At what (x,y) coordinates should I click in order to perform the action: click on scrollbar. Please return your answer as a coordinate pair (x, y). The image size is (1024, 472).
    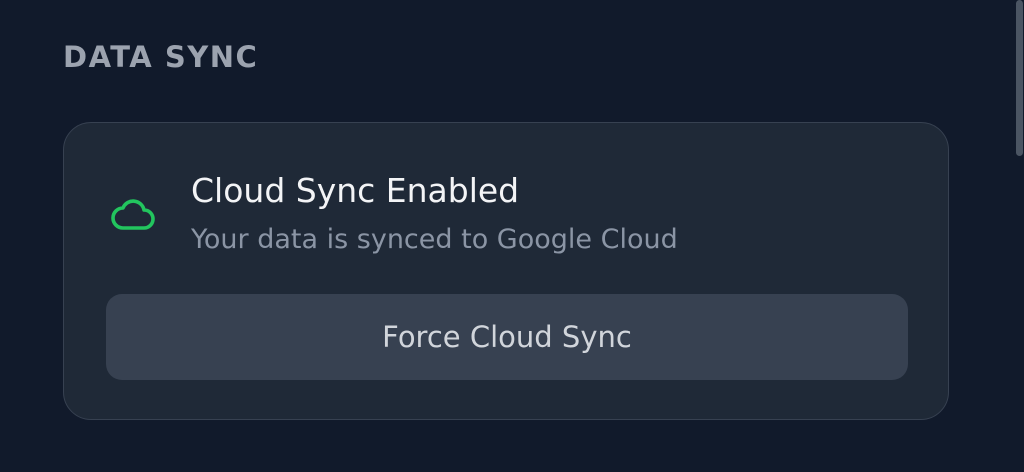
    Looking at the image, I should click on (1019, 236).